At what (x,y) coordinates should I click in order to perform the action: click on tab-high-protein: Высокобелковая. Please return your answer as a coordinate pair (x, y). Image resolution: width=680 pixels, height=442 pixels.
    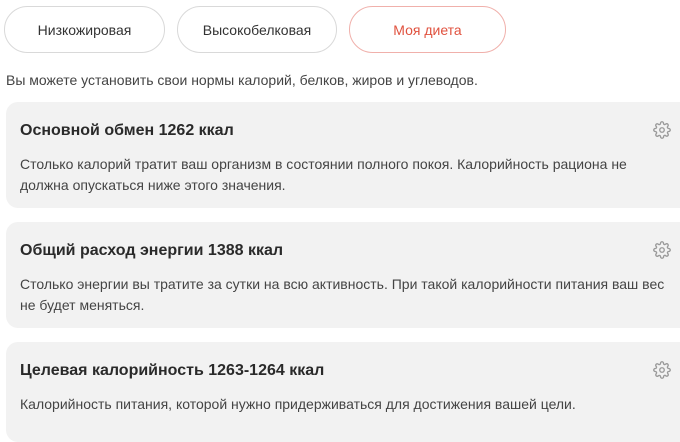
    Looking at the image, I should click on (257, 29).